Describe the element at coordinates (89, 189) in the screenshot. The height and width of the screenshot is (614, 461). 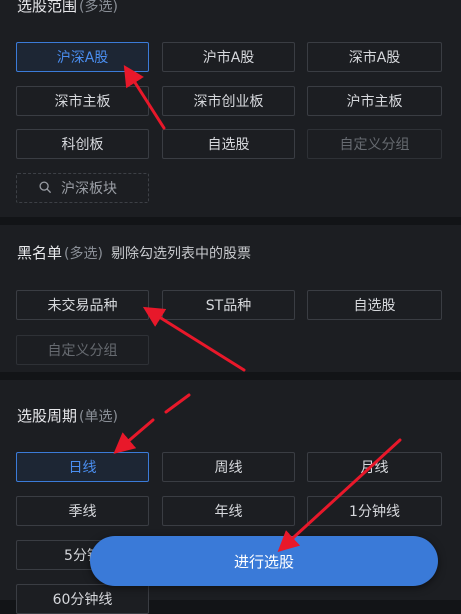
I see `sector-search-label: 沪深板块` at that location.